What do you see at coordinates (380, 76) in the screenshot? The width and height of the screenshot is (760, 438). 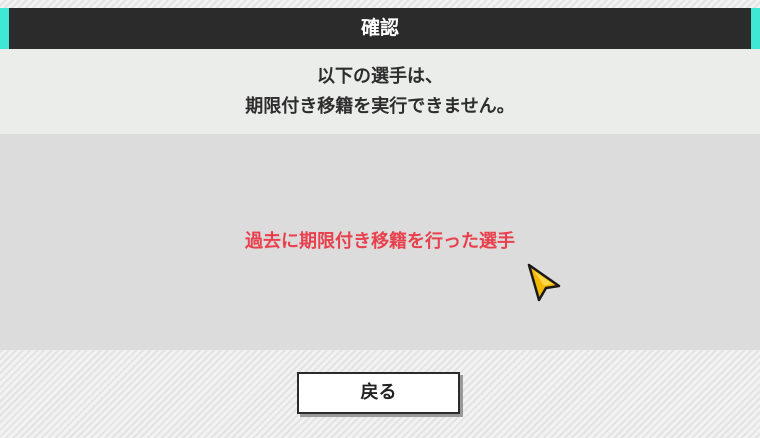 I see `message-line-1: 以下の選手は、` at bounding box center [380, 76].